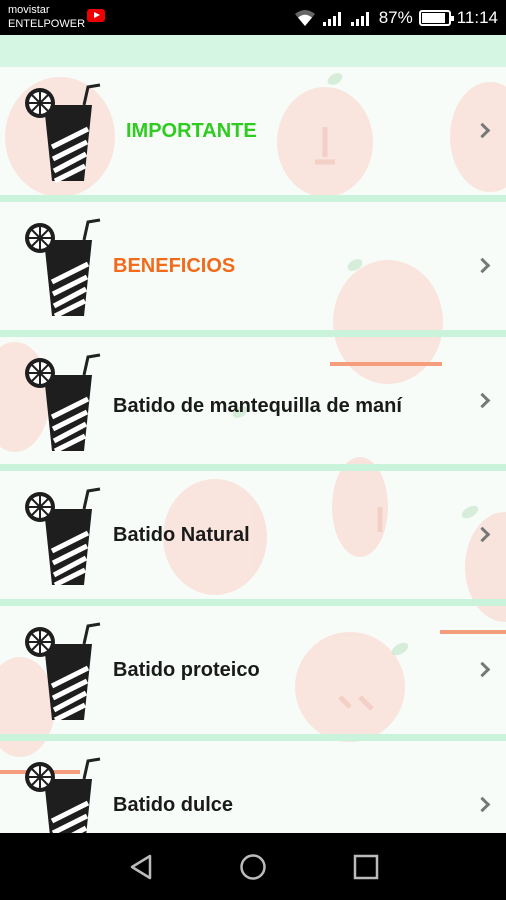  What do you see at coordinates (191, 131) in the screenshot?
I see `item-label-importante: IMPORTANTE` at bounding box center [191, 131].